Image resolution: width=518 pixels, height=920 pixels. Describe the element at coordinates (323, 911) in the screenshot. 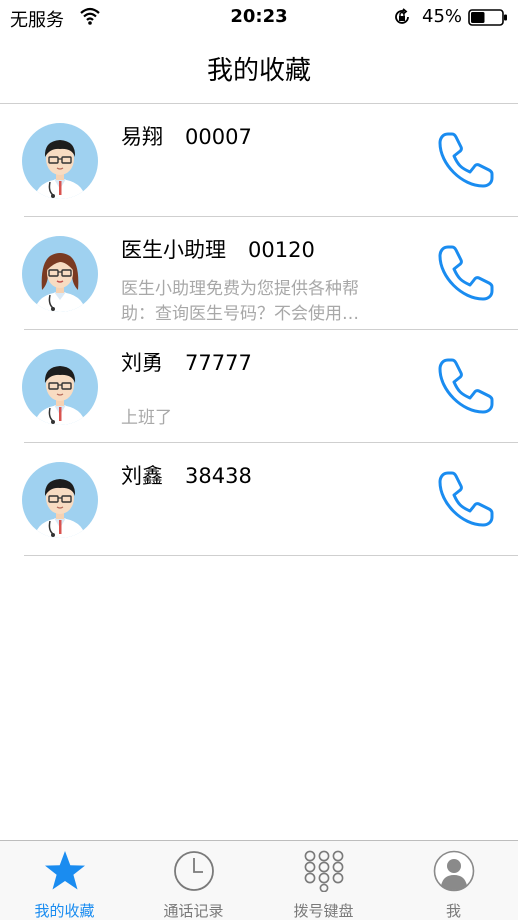

I see `tab-label: 拨号键盘` at that location.